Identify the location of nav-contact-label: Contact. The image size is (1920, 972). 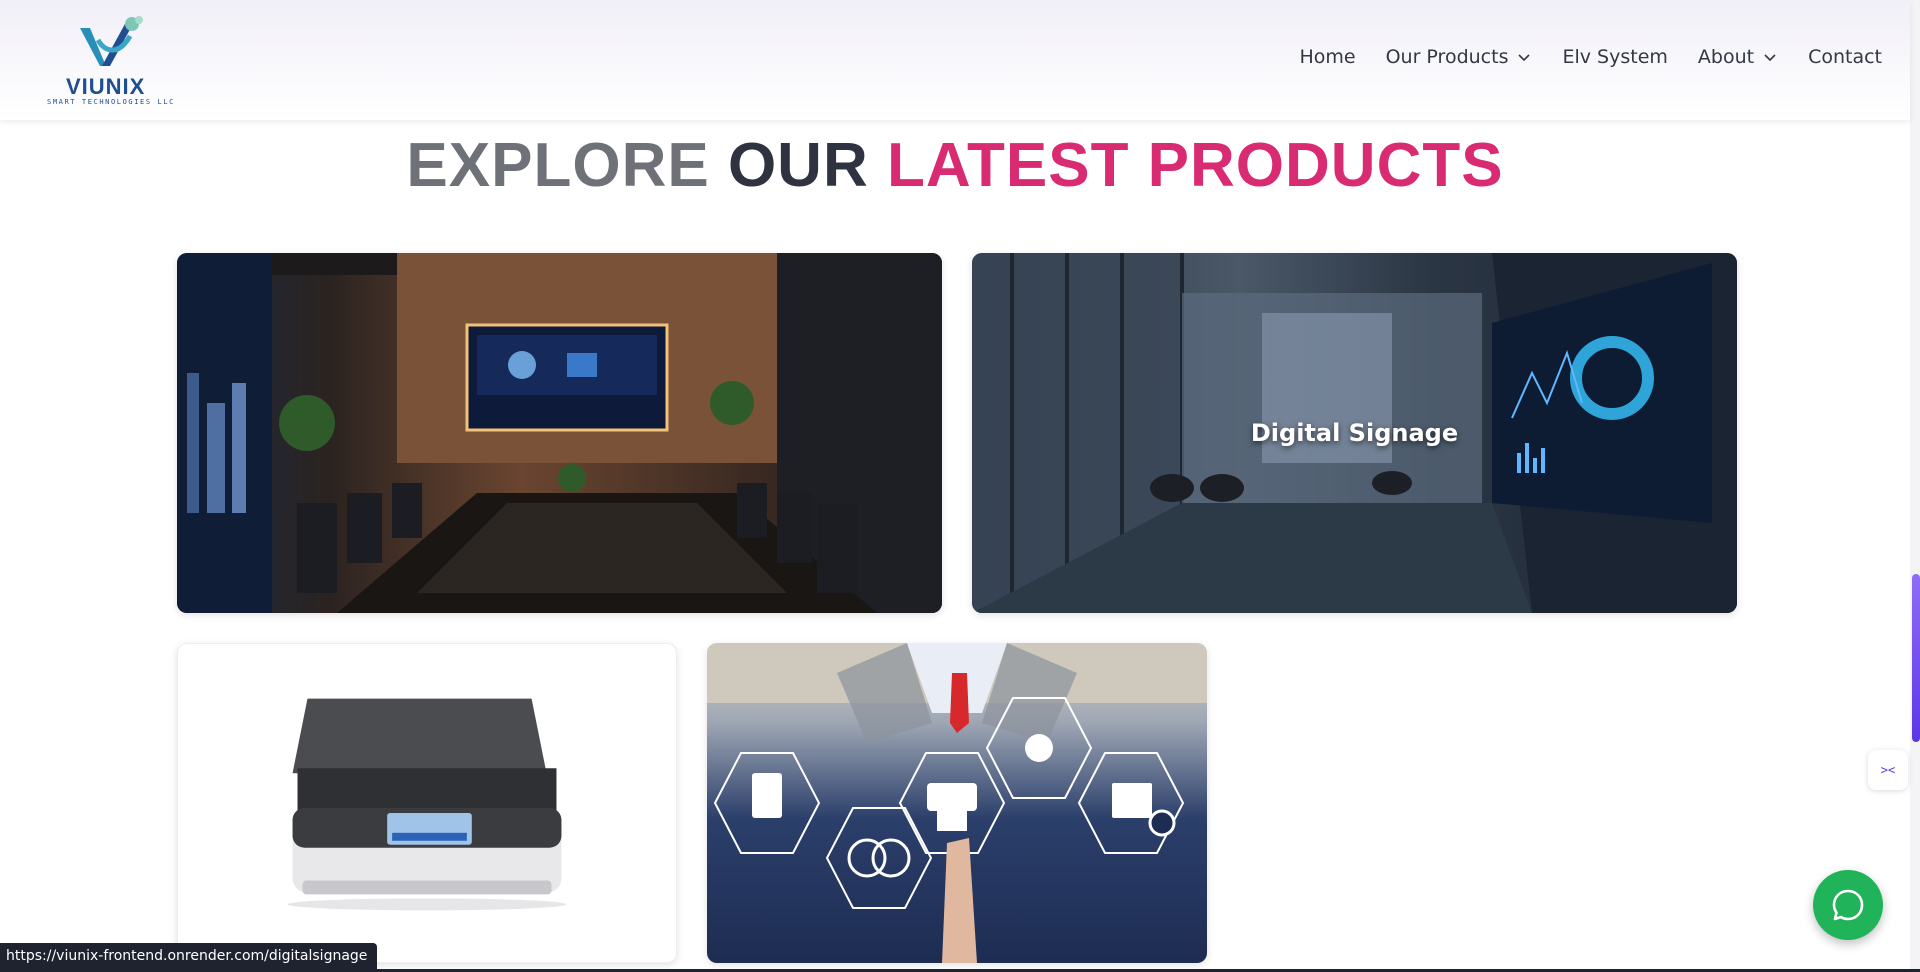
(1845, 57).